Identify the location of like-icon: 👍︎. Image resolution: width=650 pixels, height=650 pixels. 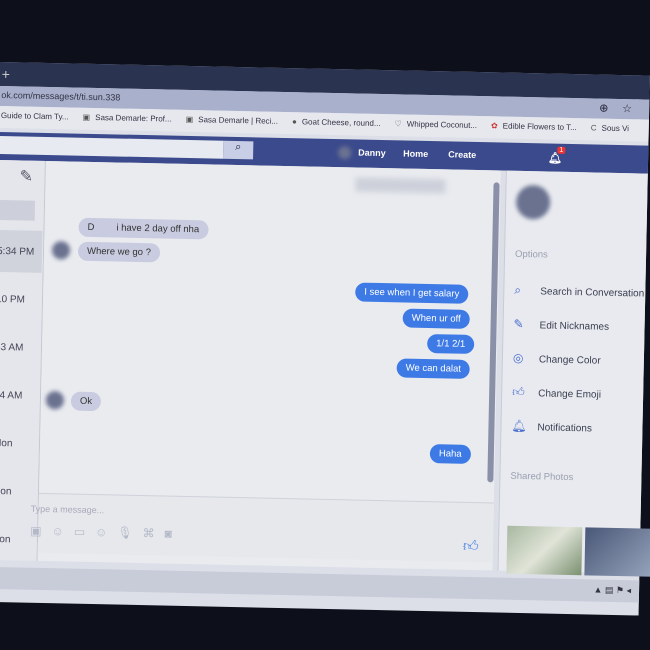
(471, 547).